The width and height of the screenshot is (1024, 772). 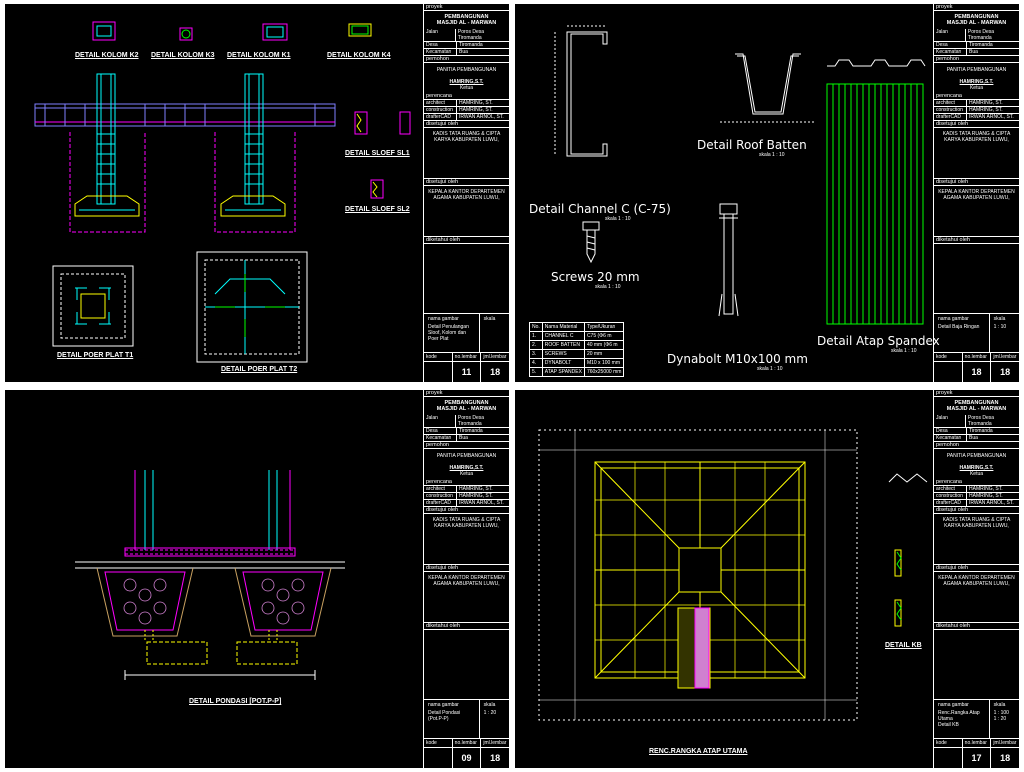 What do you see at coordinates (104, 31) in the screenshot?
I see `kolom-k2-section` at bounding box center [104, 31].